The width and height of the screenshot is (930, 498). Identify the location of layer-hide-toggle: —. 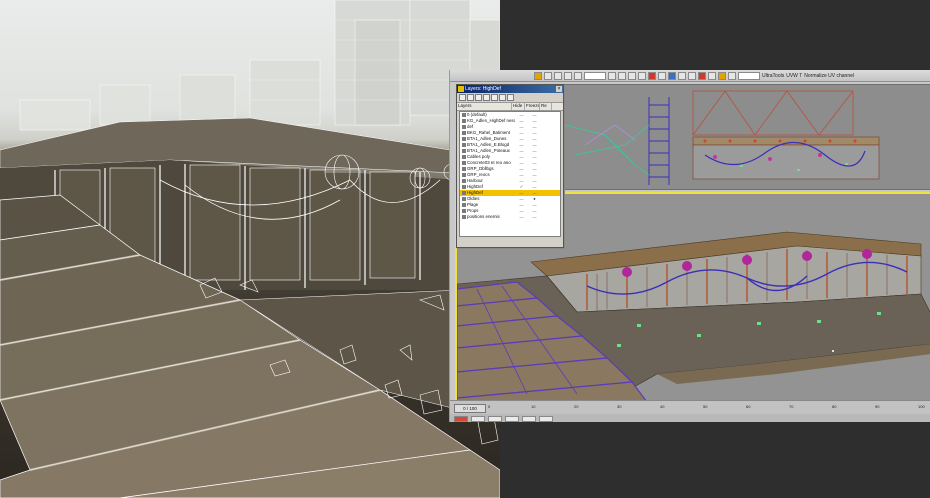
(521, 217).